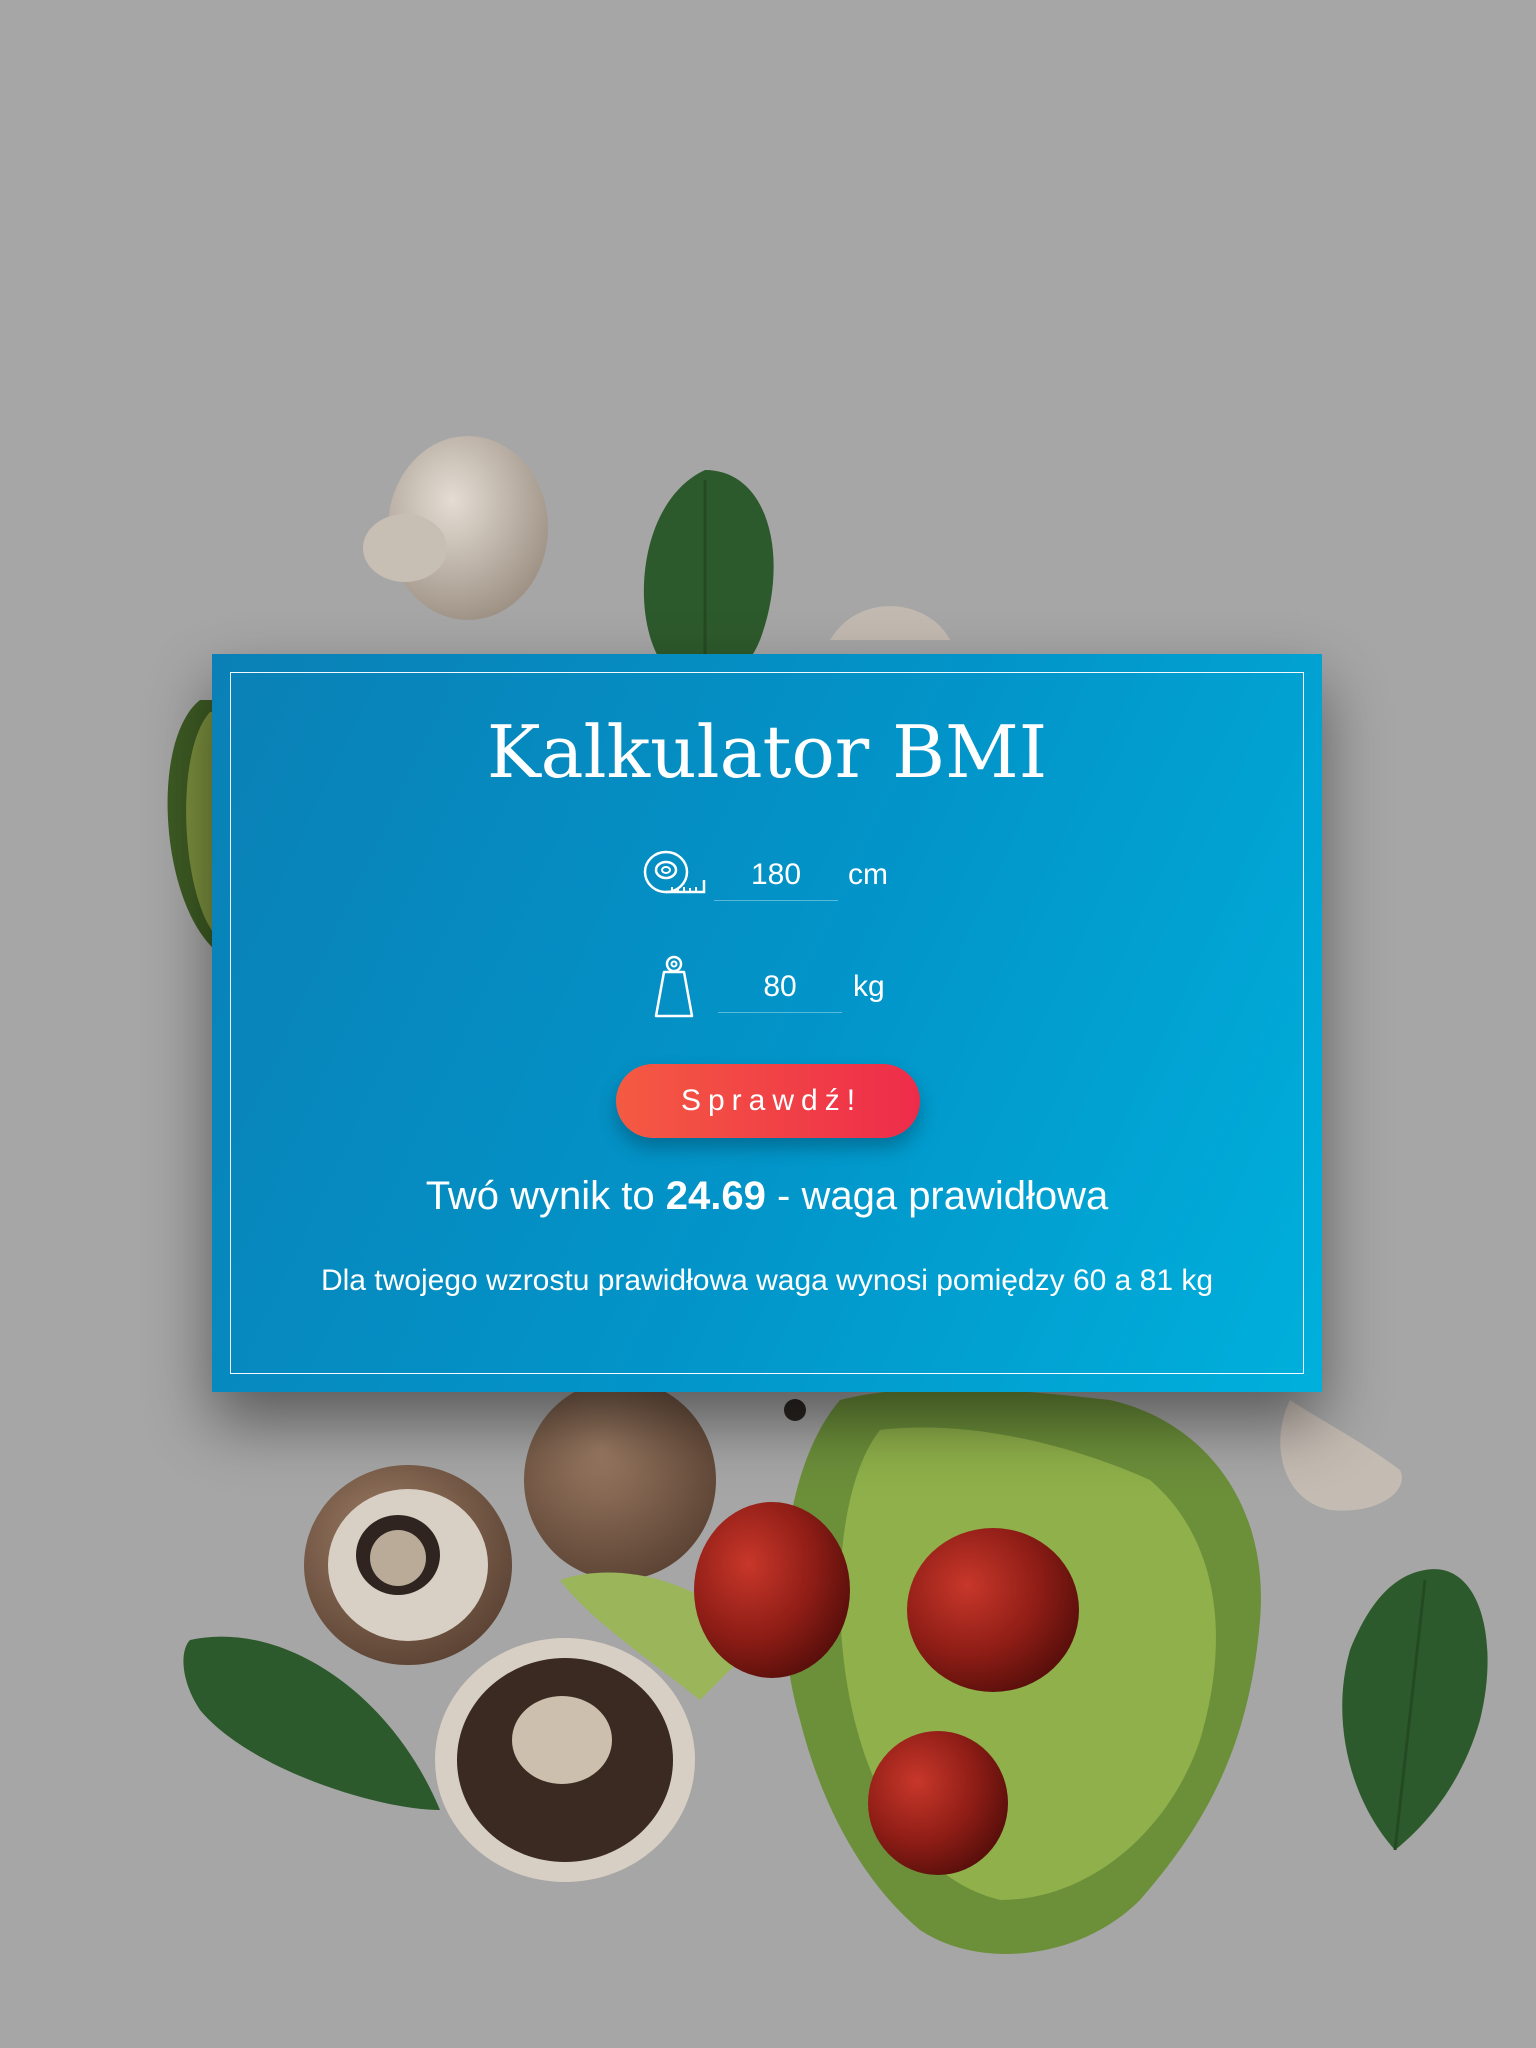  I want to click on height-unit-label: cm, so click(868, 874).